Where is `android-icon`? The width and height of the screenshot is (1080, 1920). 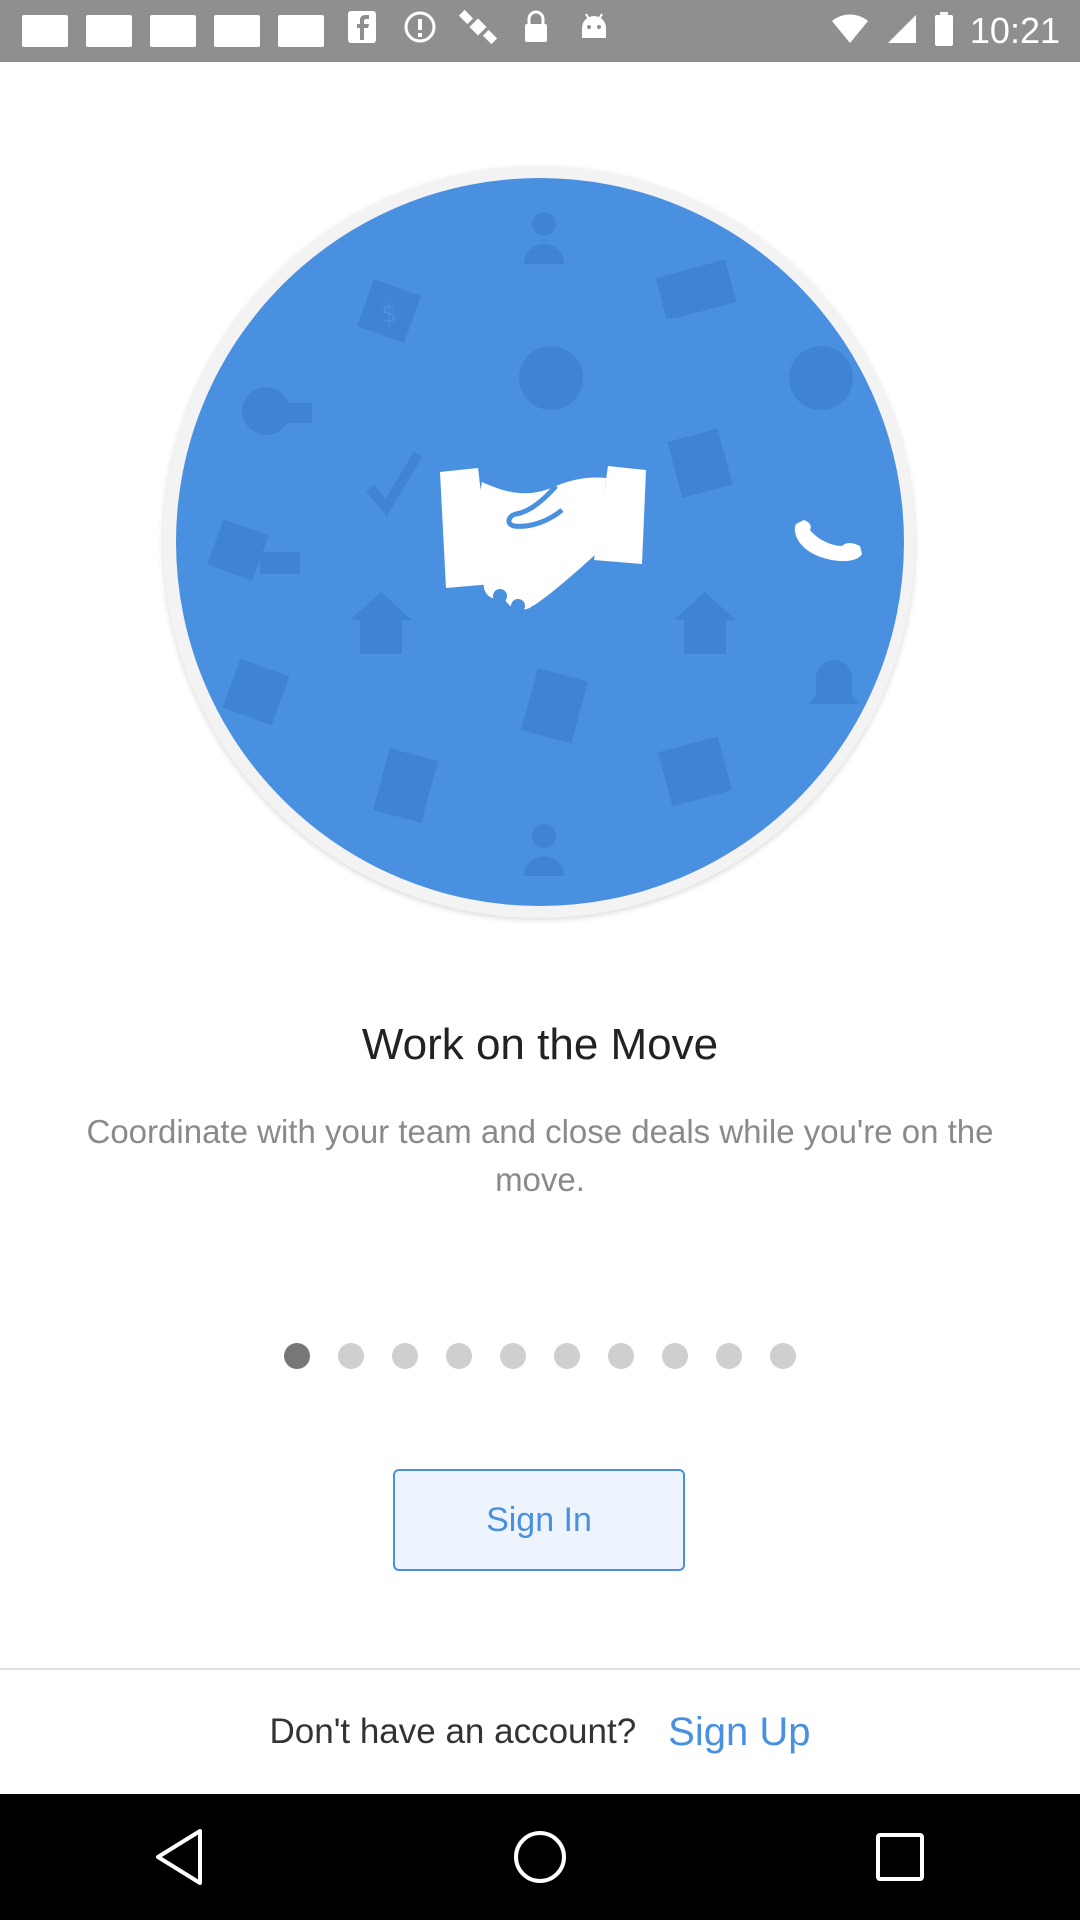 android-icon is located at coordinates (594, 31).